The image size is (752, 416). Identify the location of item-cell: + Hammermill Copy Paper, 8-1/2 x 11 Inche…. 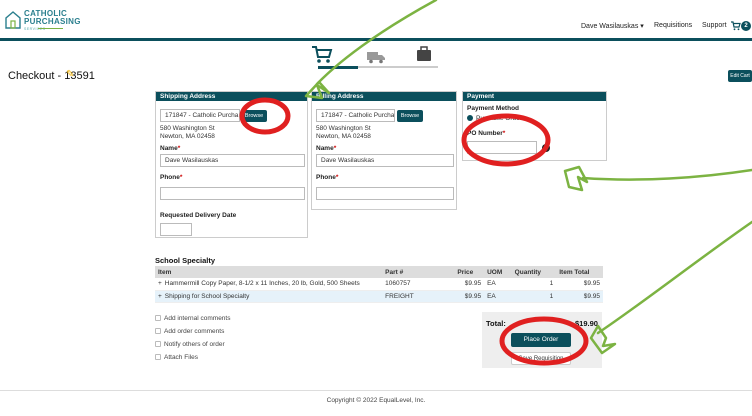
(269, 284).